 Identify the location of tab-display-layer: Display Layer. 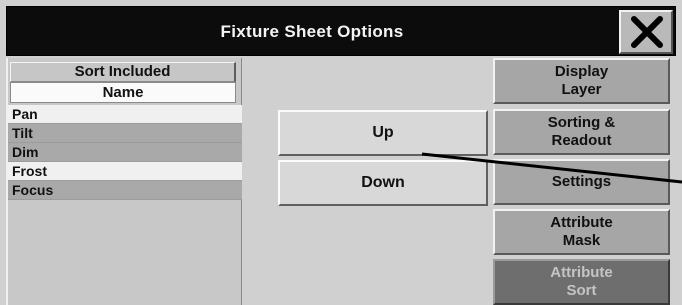
(581, 81).